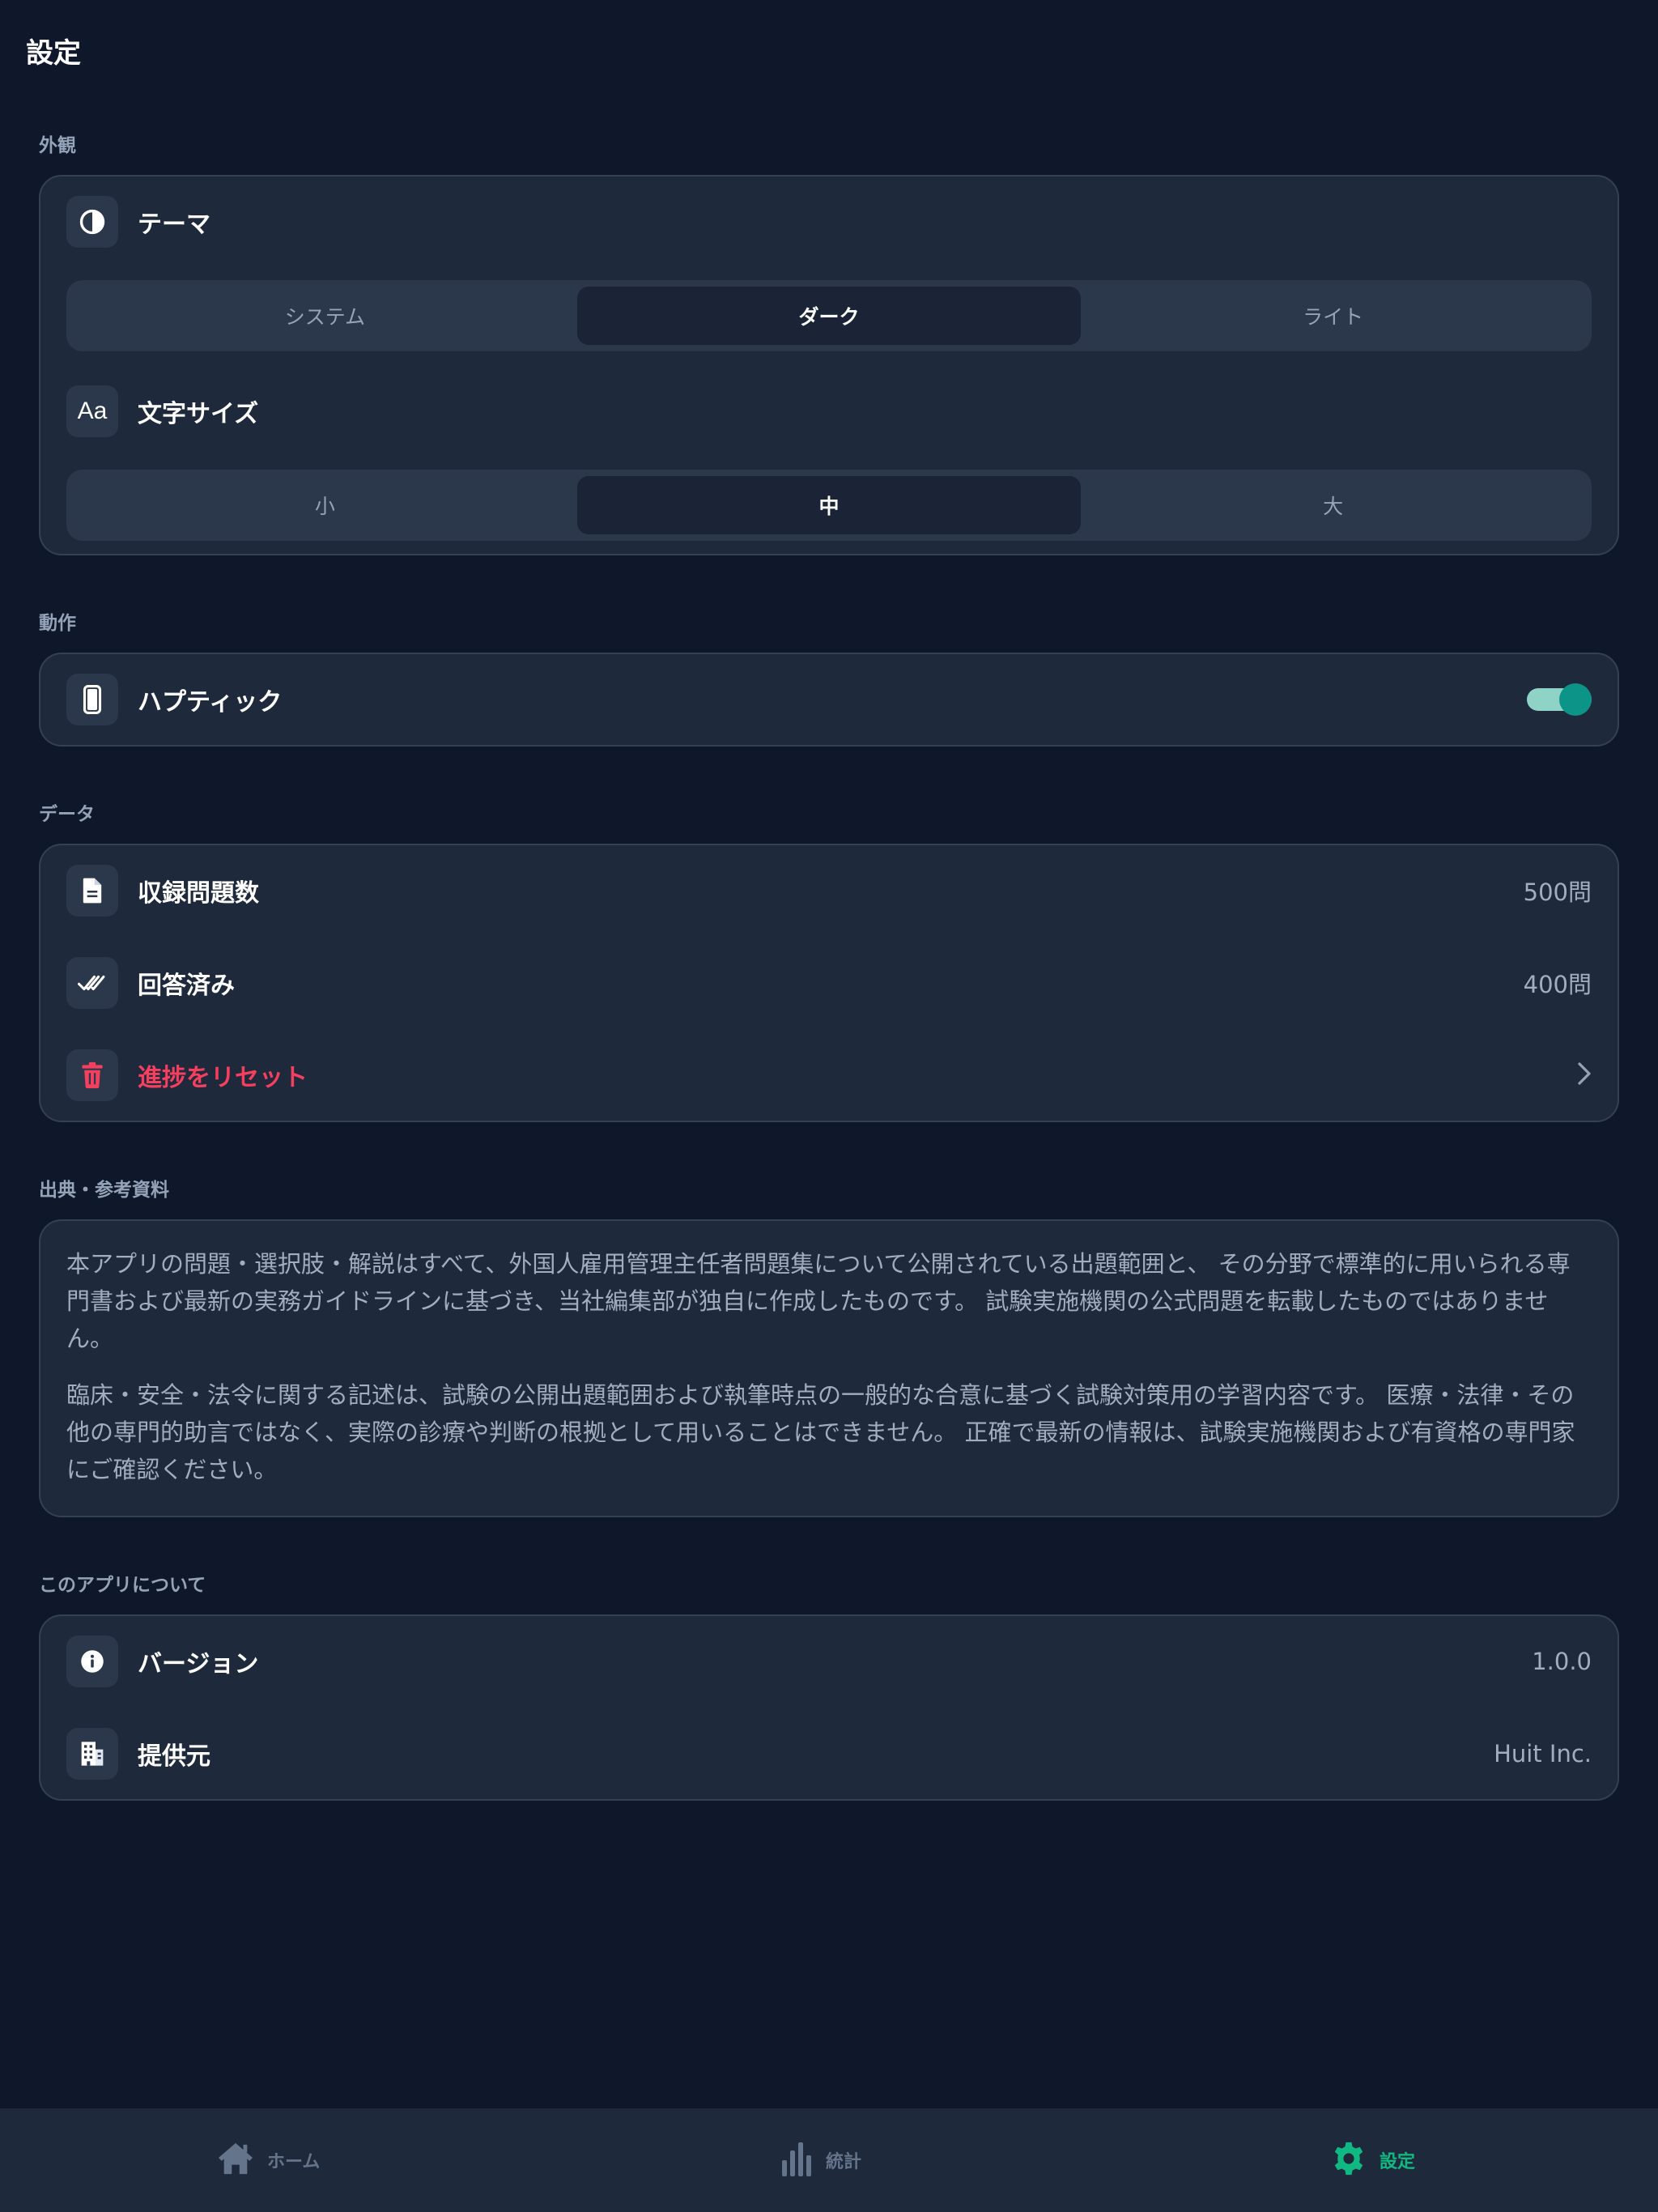 This screenshot has width=1658, height=2212. What do you see at coordinates (829, 891) in the screenshot?
I see `total-questions-row: 収録問題数 500問` at bounding box center [829, 891].